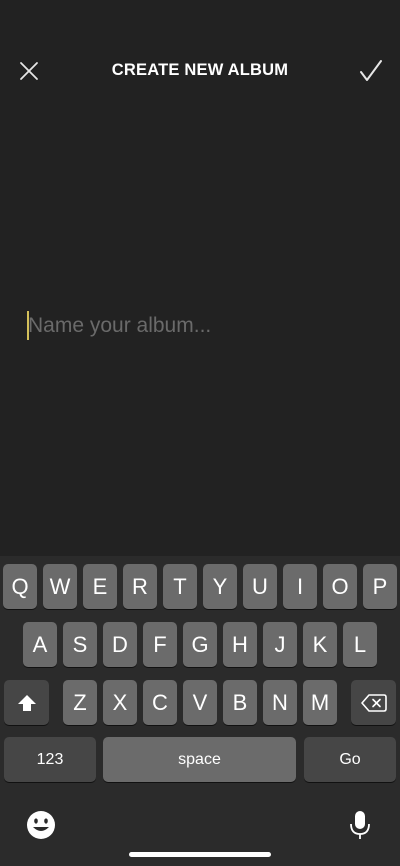 This screenshot has height=866, width=400. Describe the element at coordinates (260, 586) in the screenshot. I see `key-u: U` at that location.